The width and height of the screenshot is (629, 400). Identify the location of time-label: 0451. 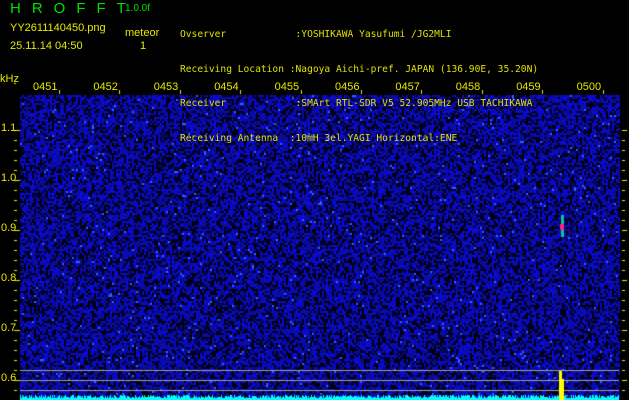
(45, 87).